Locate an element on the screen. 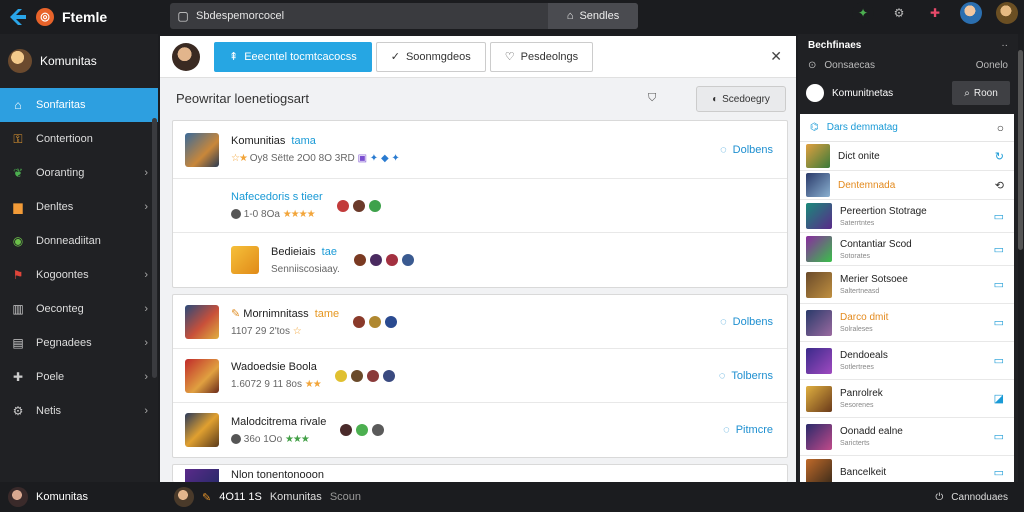  item-meta: Sesorenes is located at coordinates (857, 405).